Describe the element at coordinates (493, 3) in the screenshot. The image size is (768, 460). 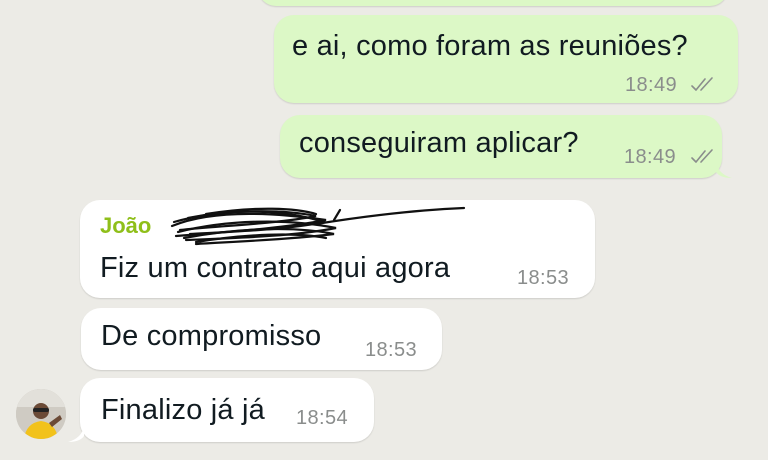
I see `previous-message-bubble` at that location.